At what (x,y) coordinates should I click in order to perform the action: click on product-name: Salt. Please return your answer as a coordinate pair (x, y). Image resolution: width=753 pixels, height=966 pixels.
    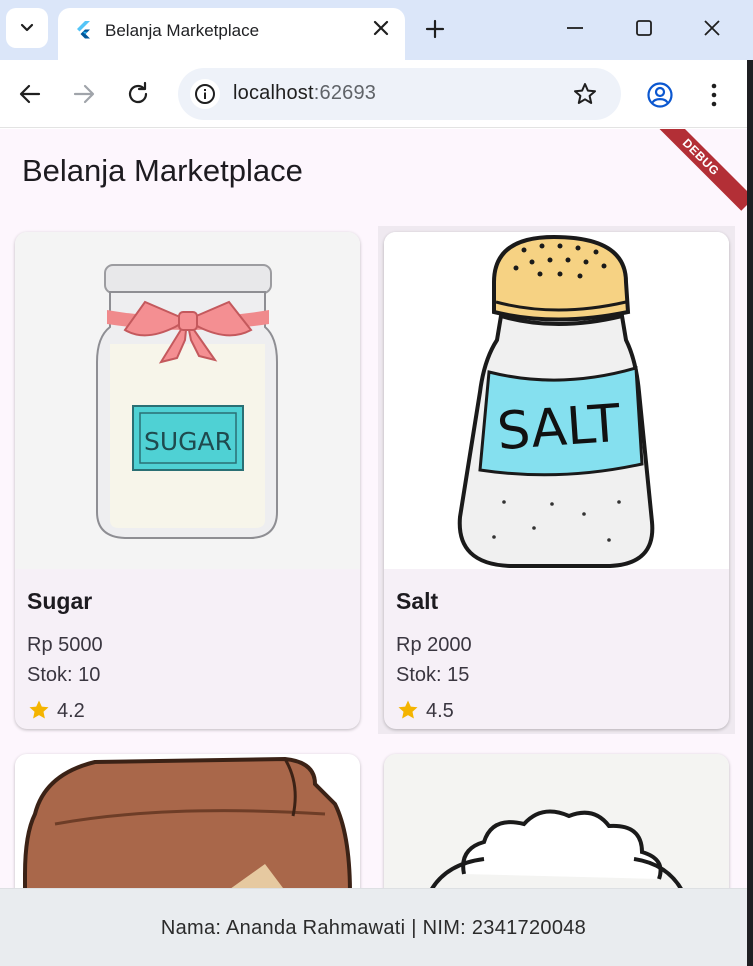
    Looking at the image, I should click on (417, 601).